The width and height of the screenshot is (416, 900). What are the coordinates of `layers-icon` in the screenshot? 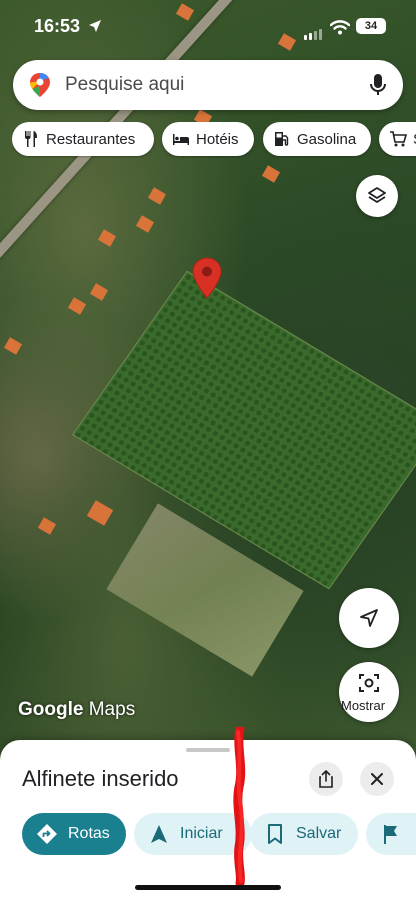 It's located at (377, 195).